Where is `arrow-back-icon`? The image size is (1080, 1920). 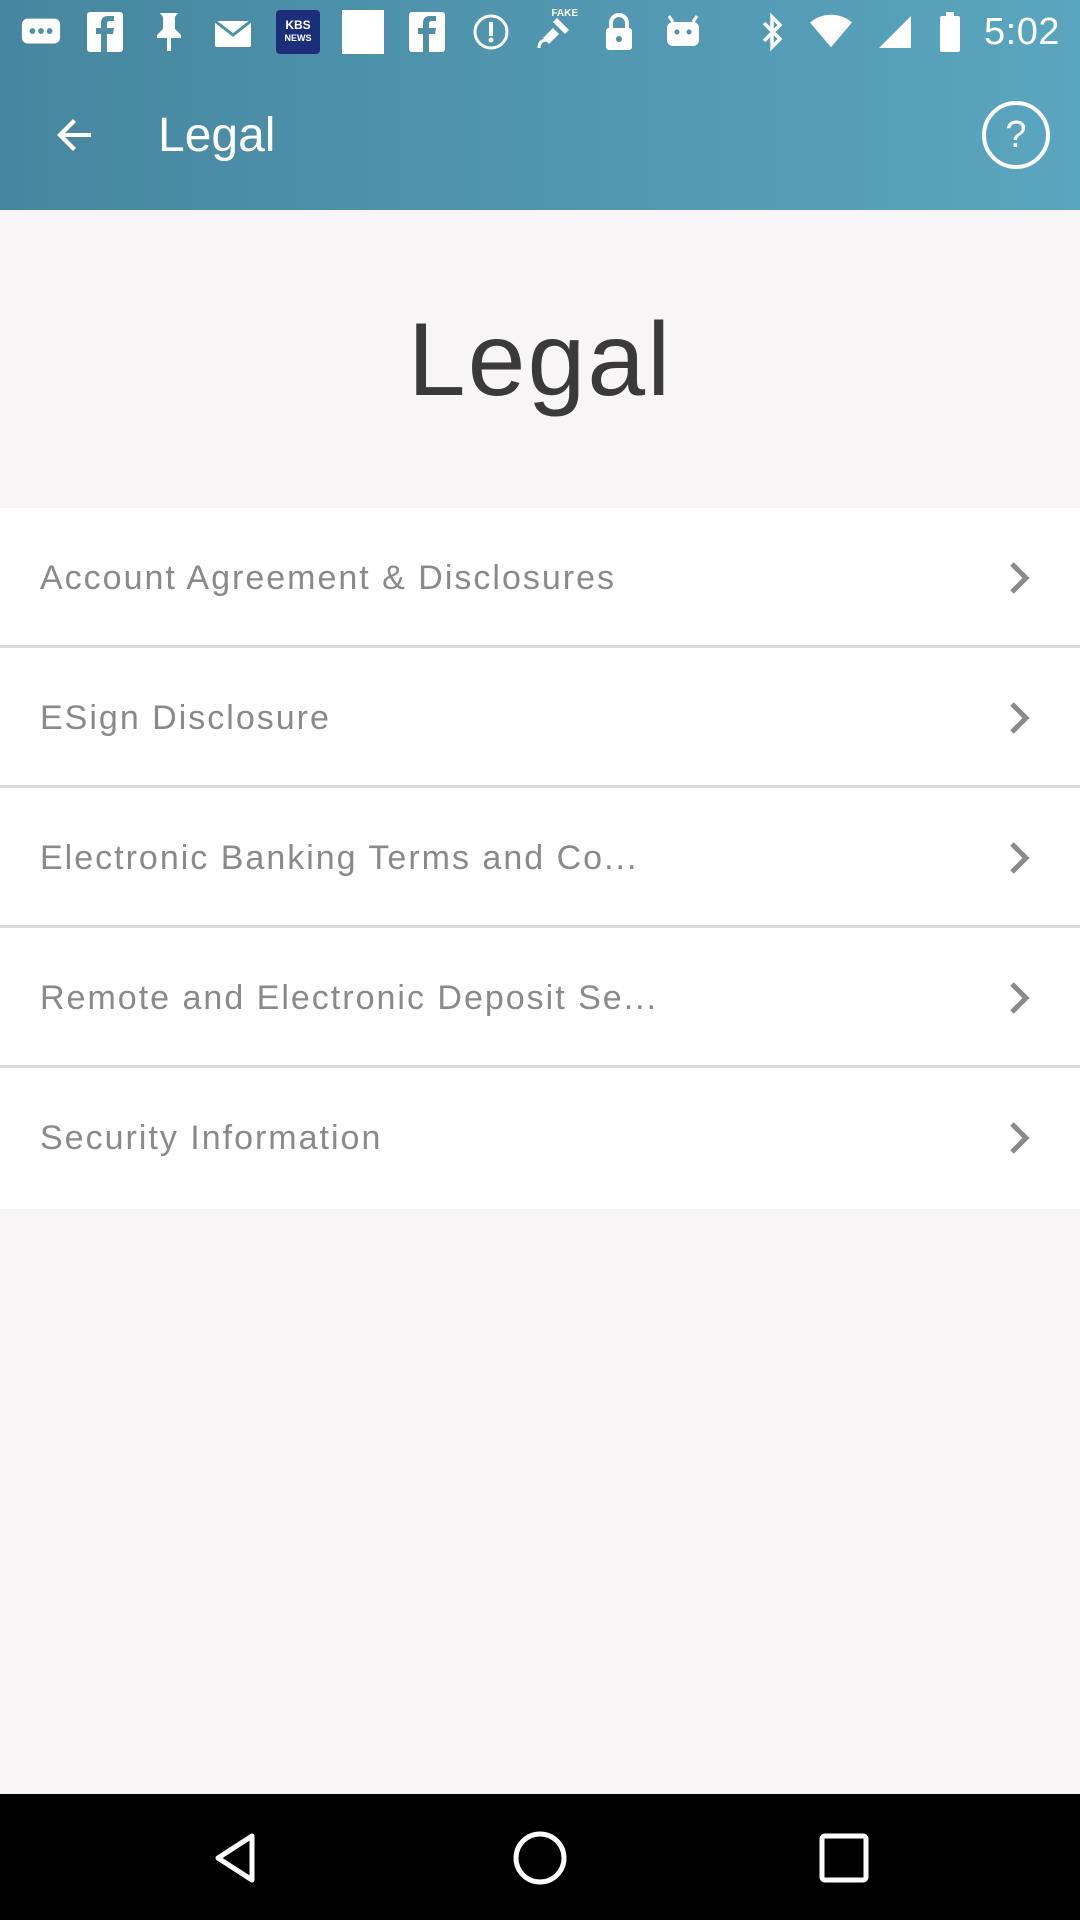 arrow-back-icon is located at coordinates (74, 135).